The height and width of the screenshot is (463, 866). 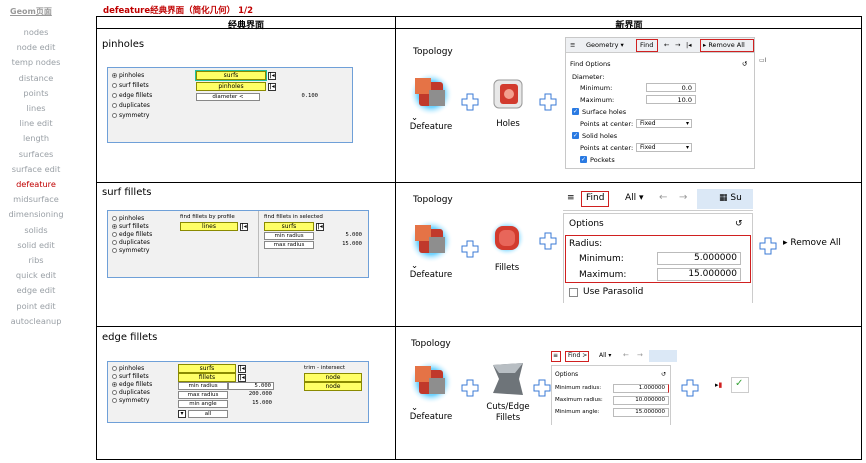 I want to click on geometry-dropdown: Geometry ▾, so click(x=605, y=45).